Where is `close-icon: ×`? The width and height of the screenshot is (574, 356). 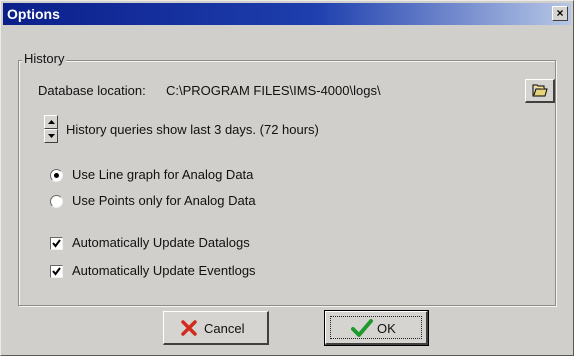 close-icon: × is located at coordinates (560, 13).